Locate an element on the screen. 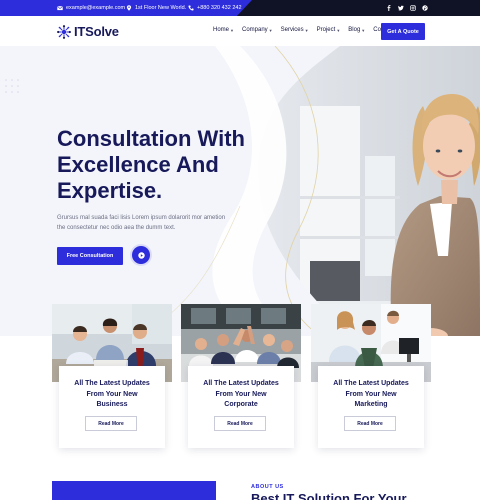  twitter-icon is located at coordinates (401, 8).